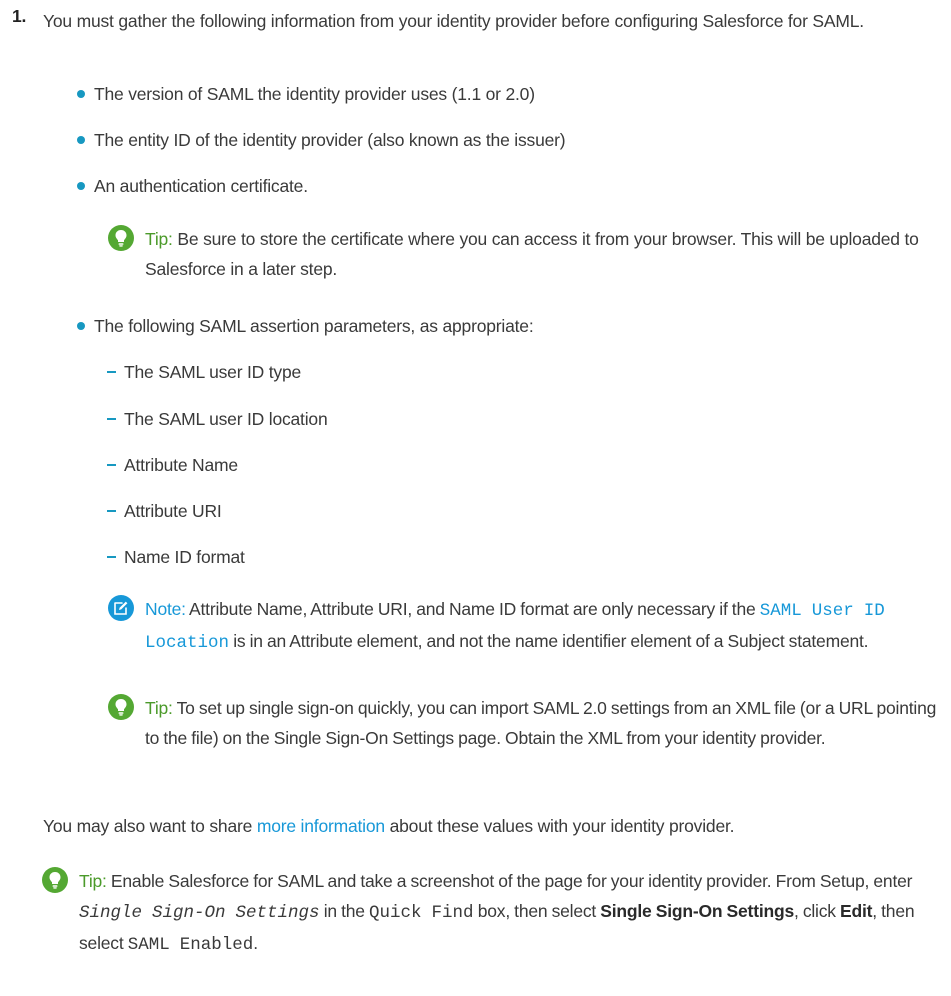 The width and height of the screenshot is (951, 996). What do you see at coordinates (192, 186) in the screenshot?
I see `bullet-auth-certificate: An authentication certificate.` at bounding box center [192, 186].